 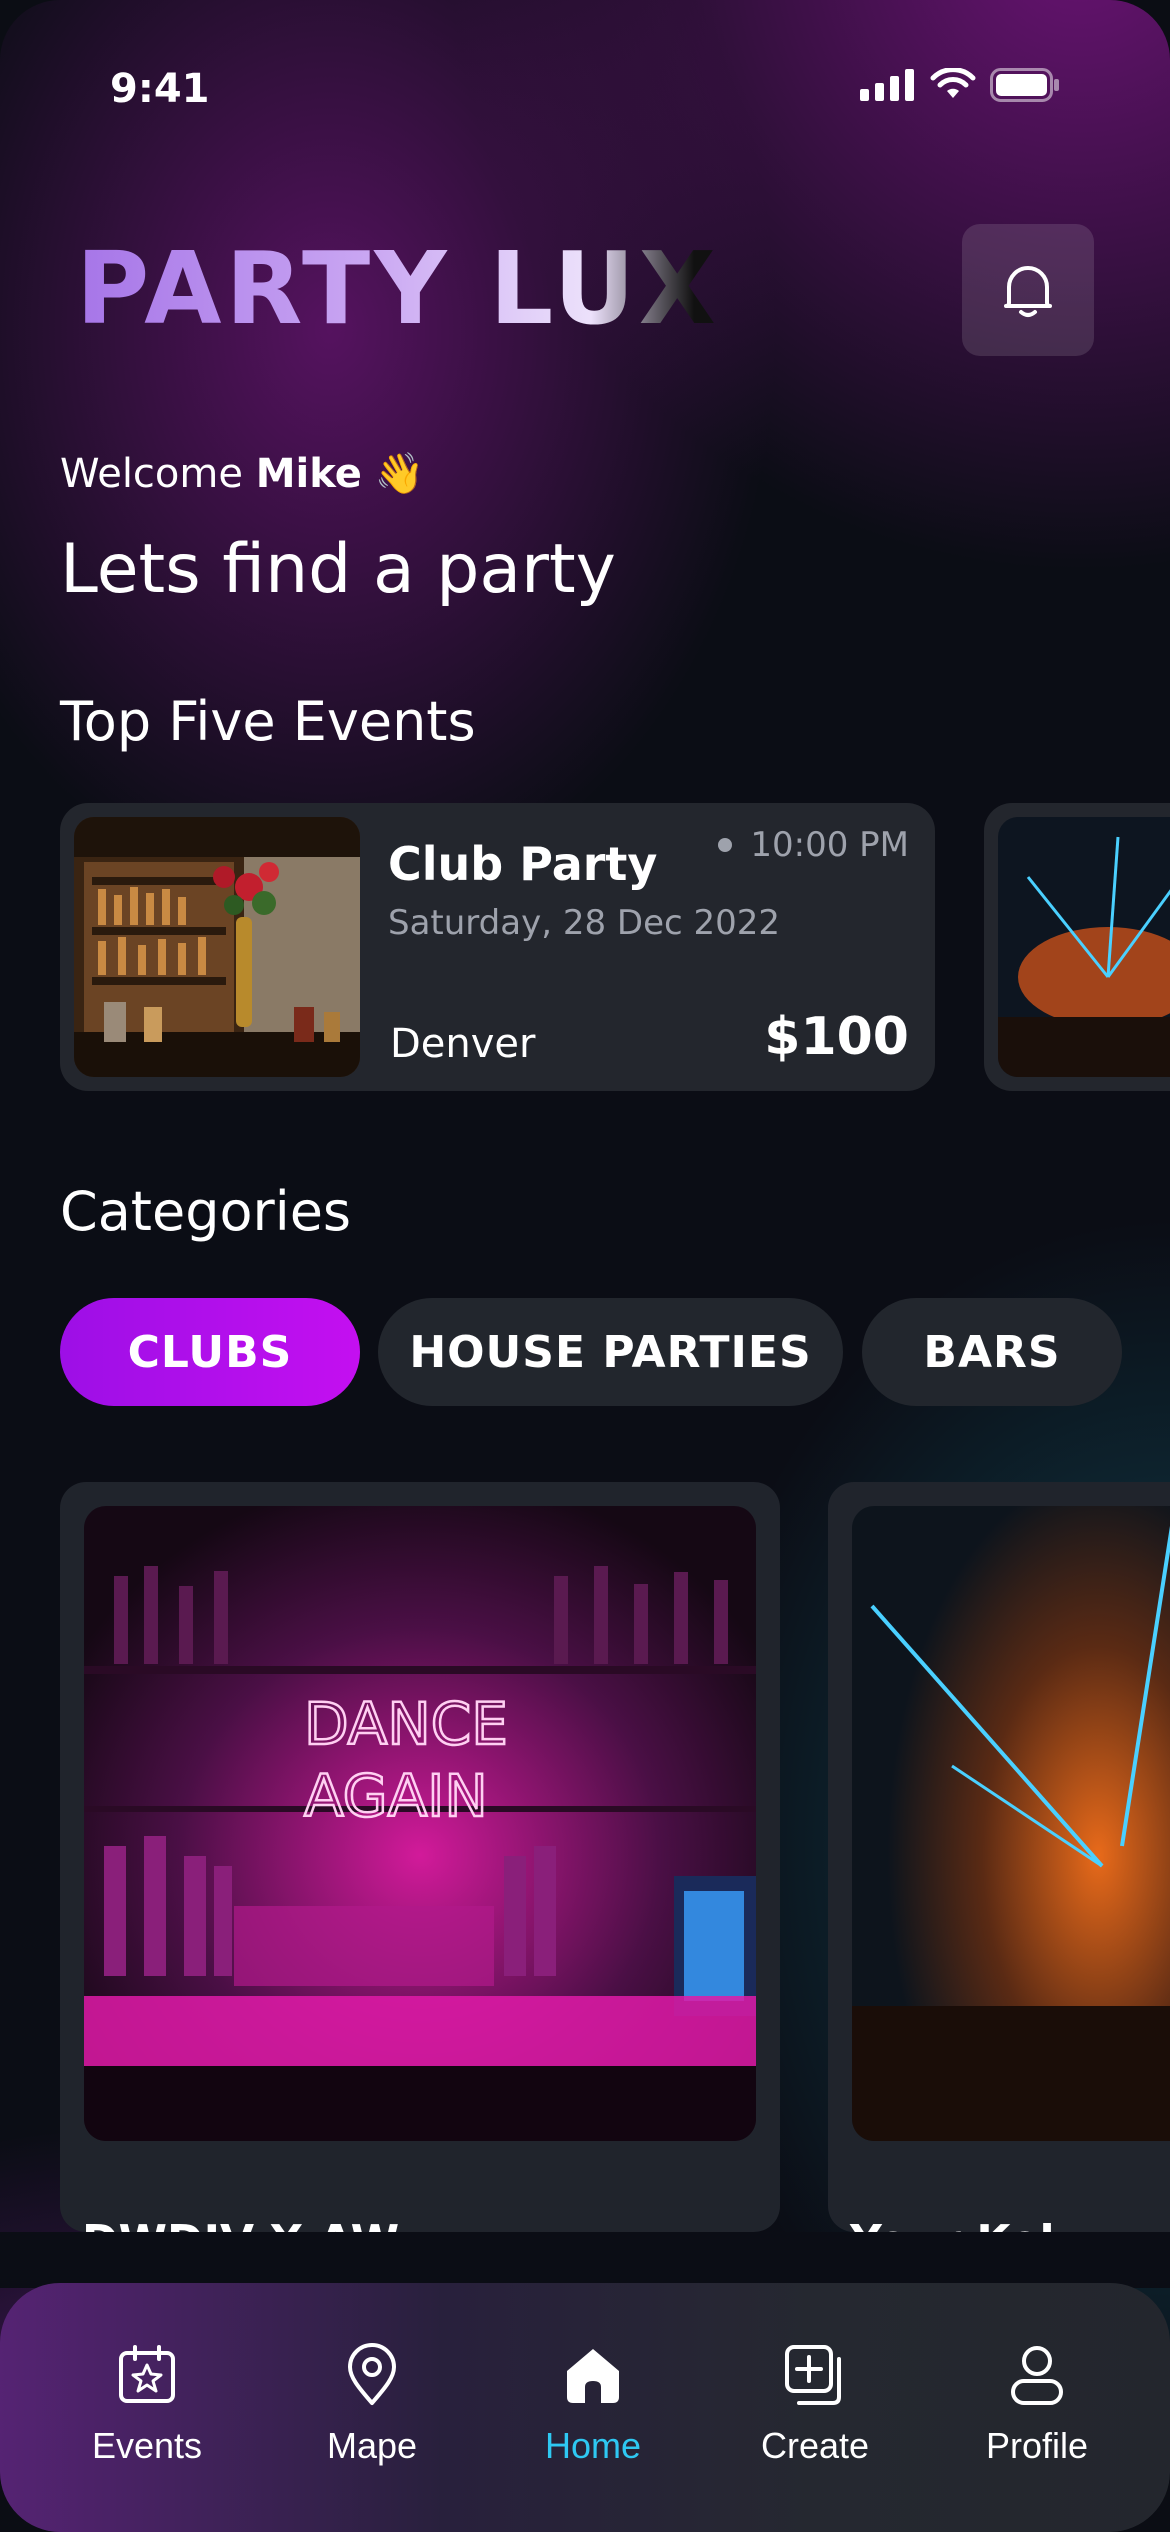 What do you see at coordinates (463, 1044) in the screenshot?
I see `event-city: Denver` at bounding box center [463, 1044].